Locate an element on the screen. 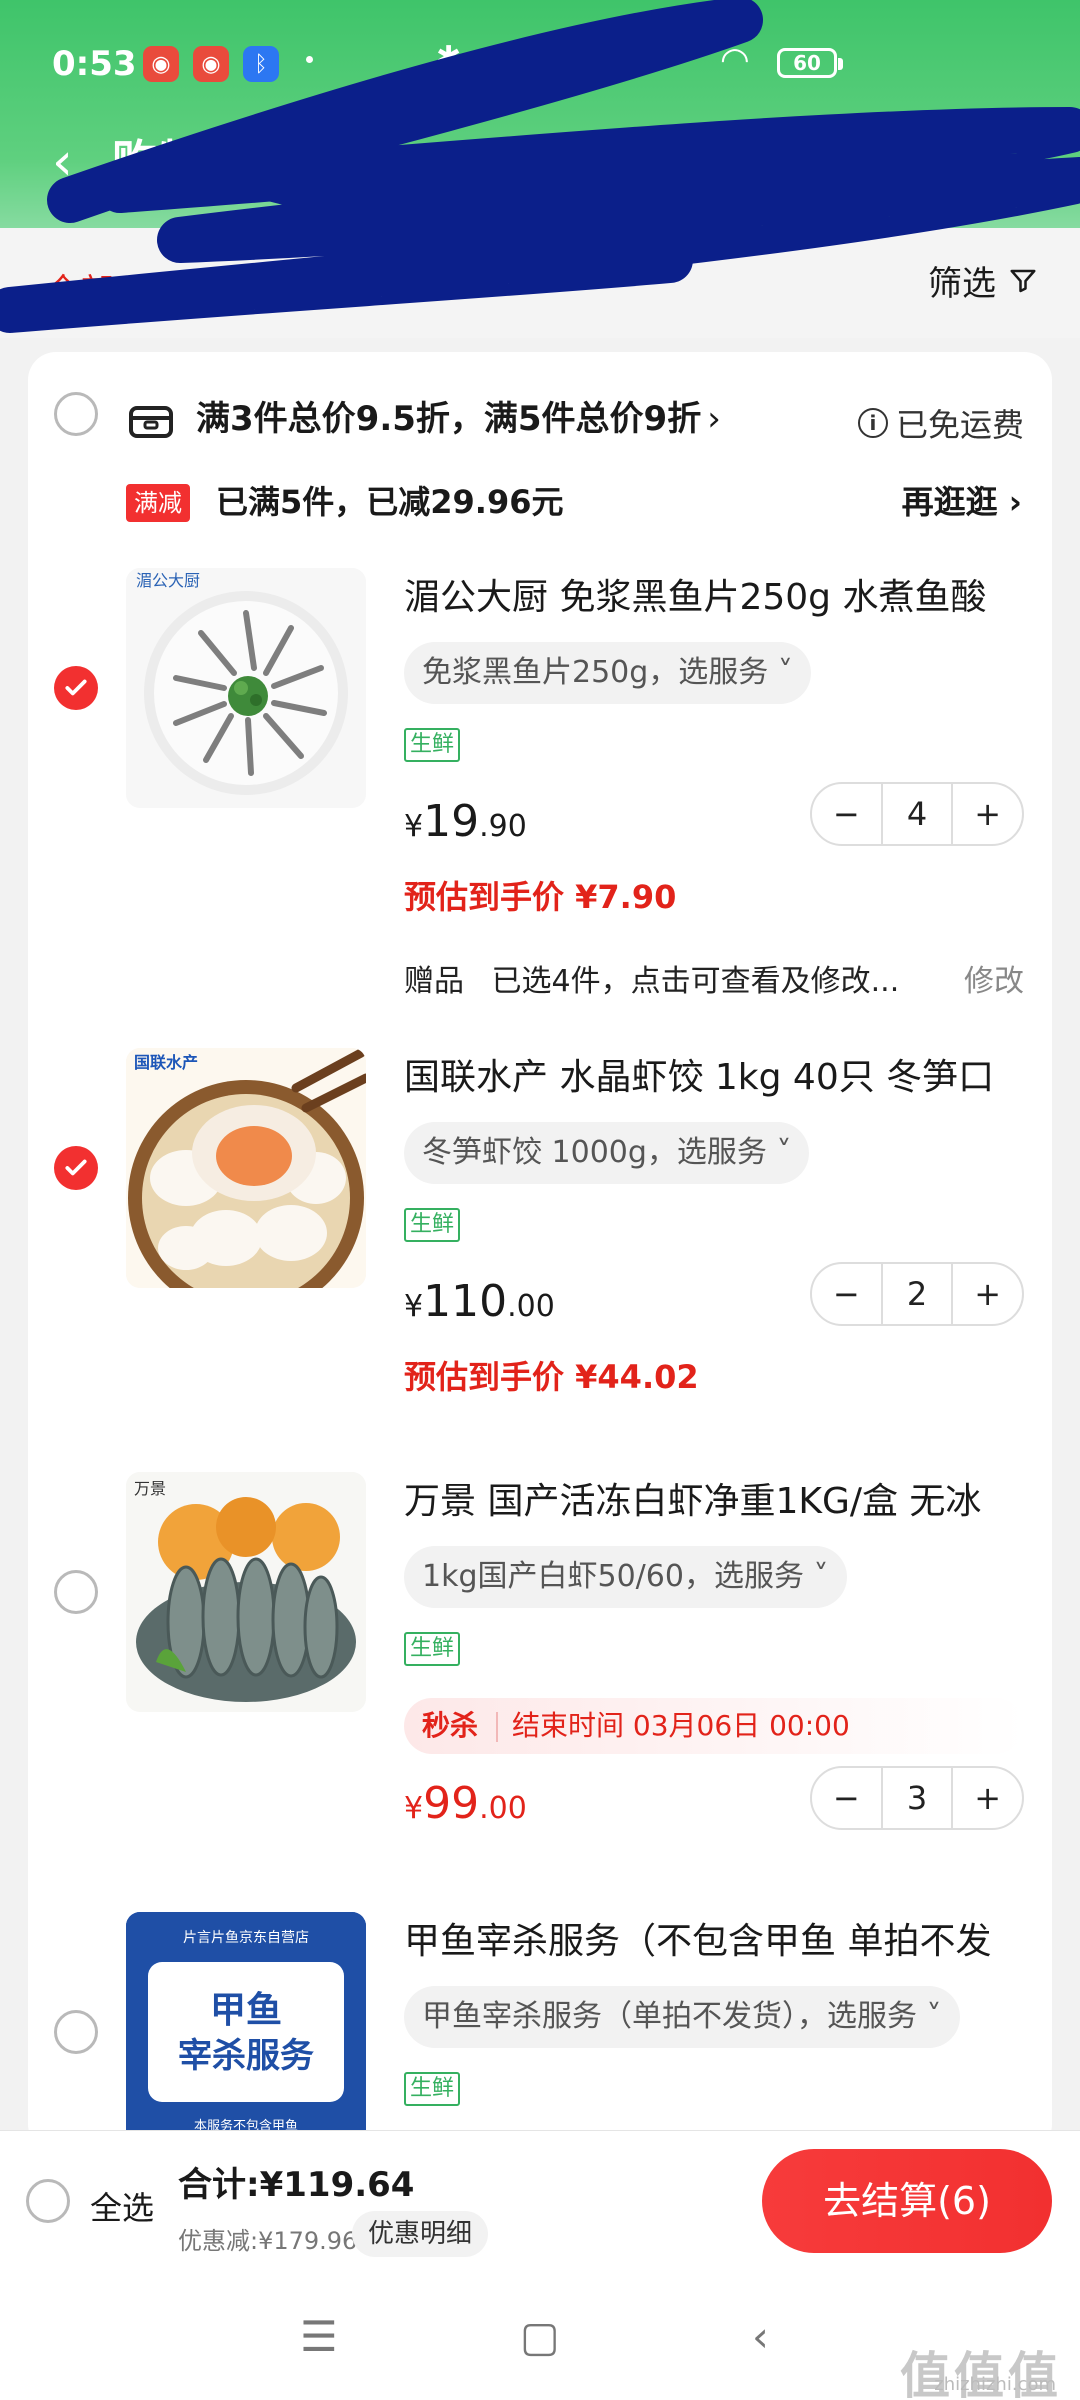  tab-all: 全部 is located at coordinates (80, 288).